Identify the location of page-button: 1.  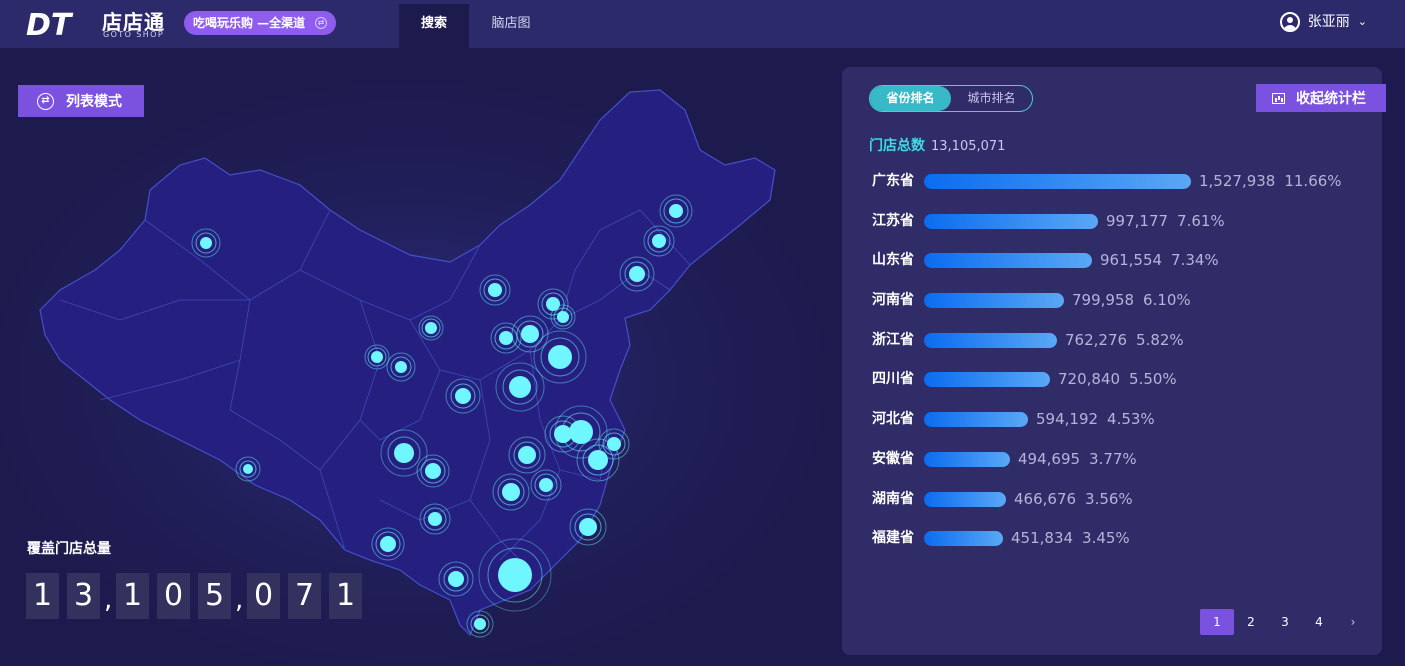
(1217, 622).